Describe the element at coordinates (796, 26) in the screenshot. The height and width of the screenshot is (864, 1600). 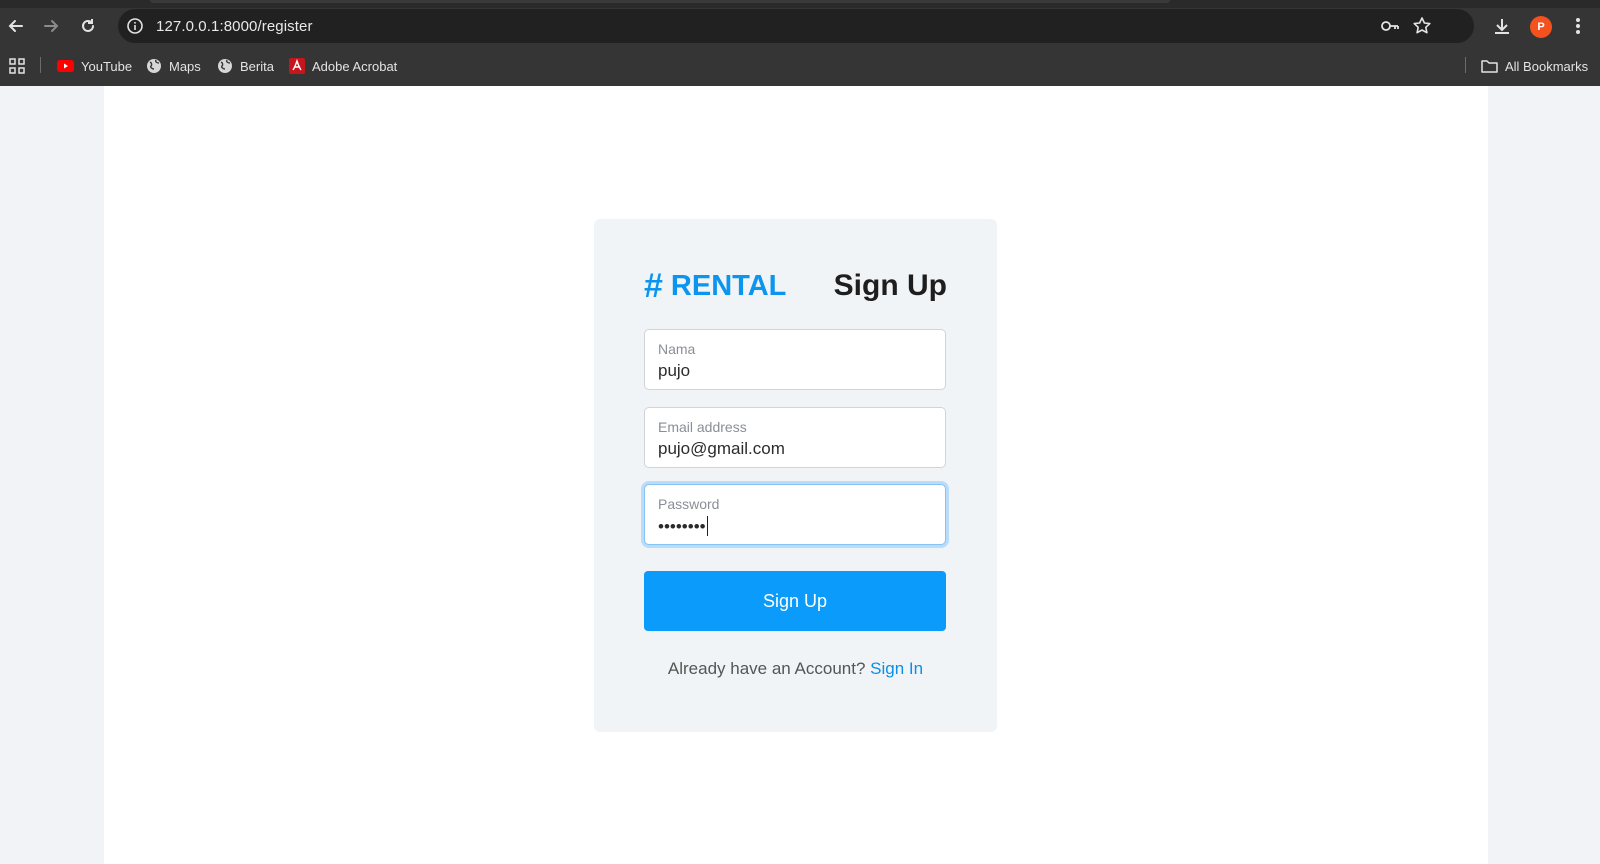
I see `address-bar: 127.0.0.1:8000/register` at that location.